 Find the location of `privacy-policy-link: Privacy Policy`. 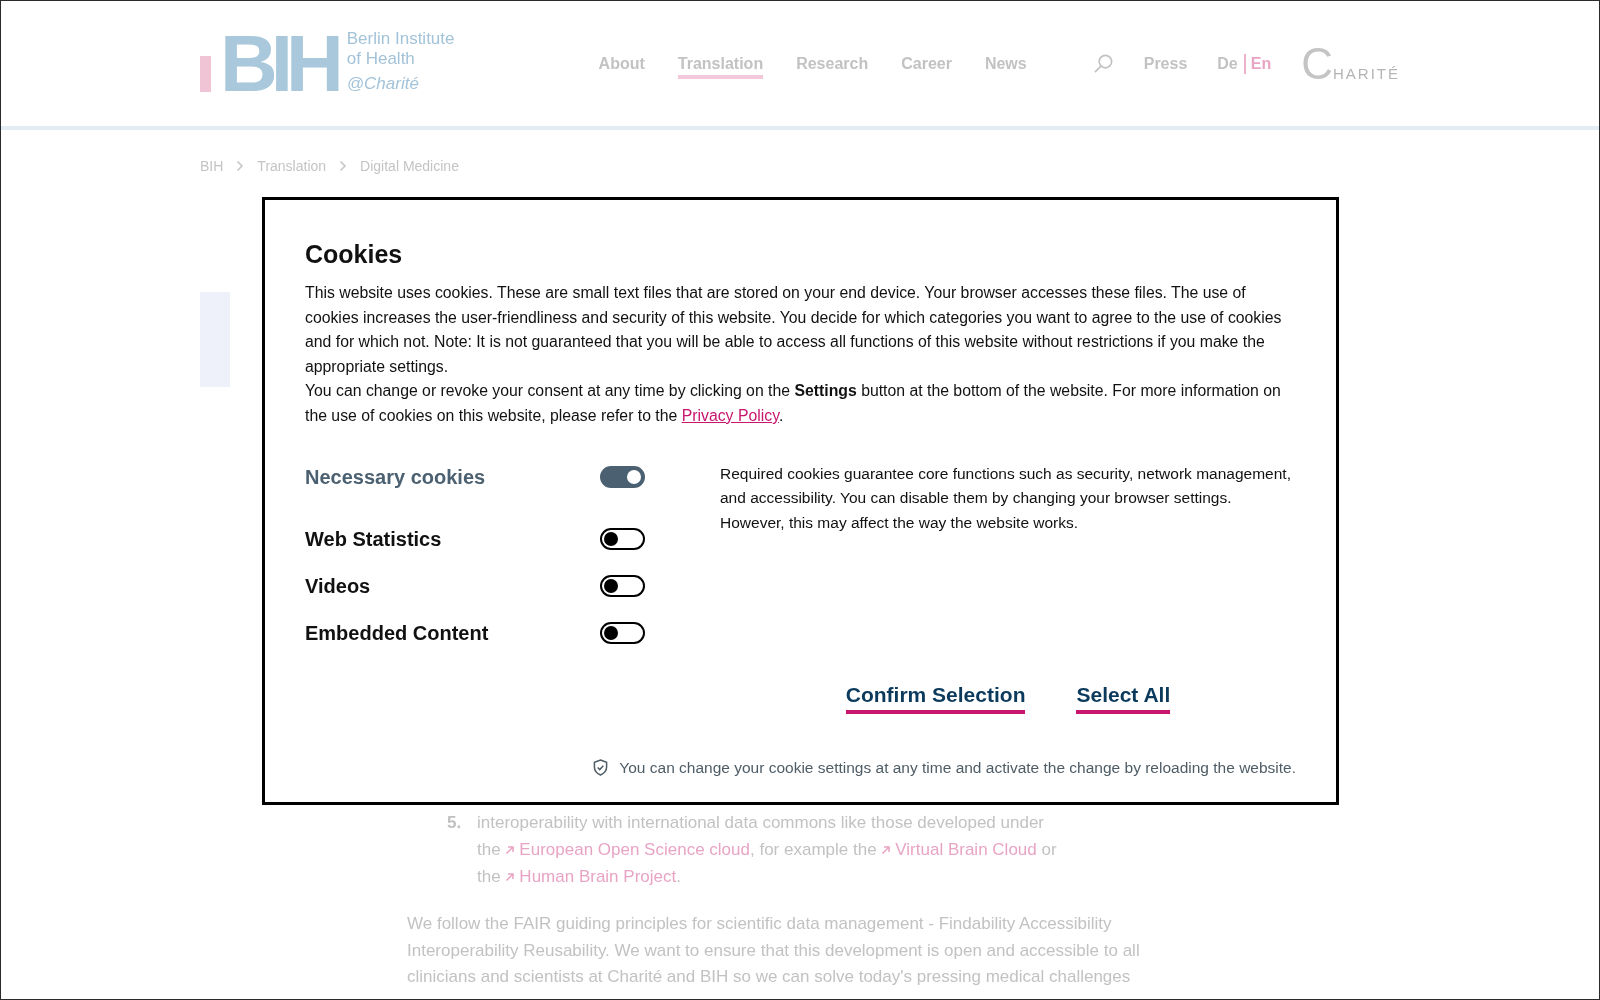

privacy-policy-link: Privacy Policy is located at coordinates (730, 415).